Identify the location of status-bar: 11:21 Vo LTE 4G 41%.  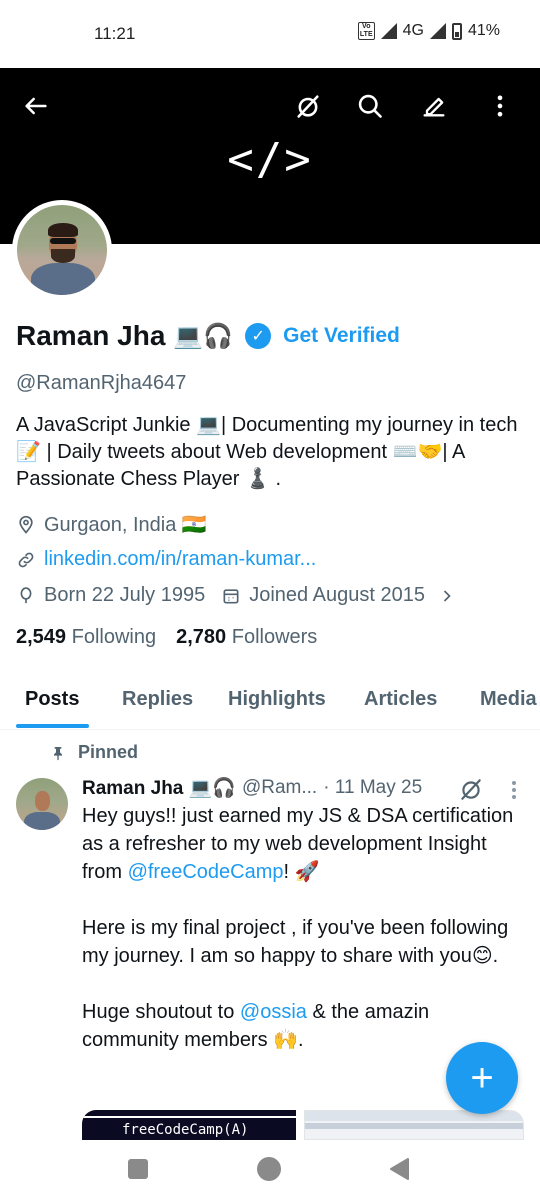
(270, 34).